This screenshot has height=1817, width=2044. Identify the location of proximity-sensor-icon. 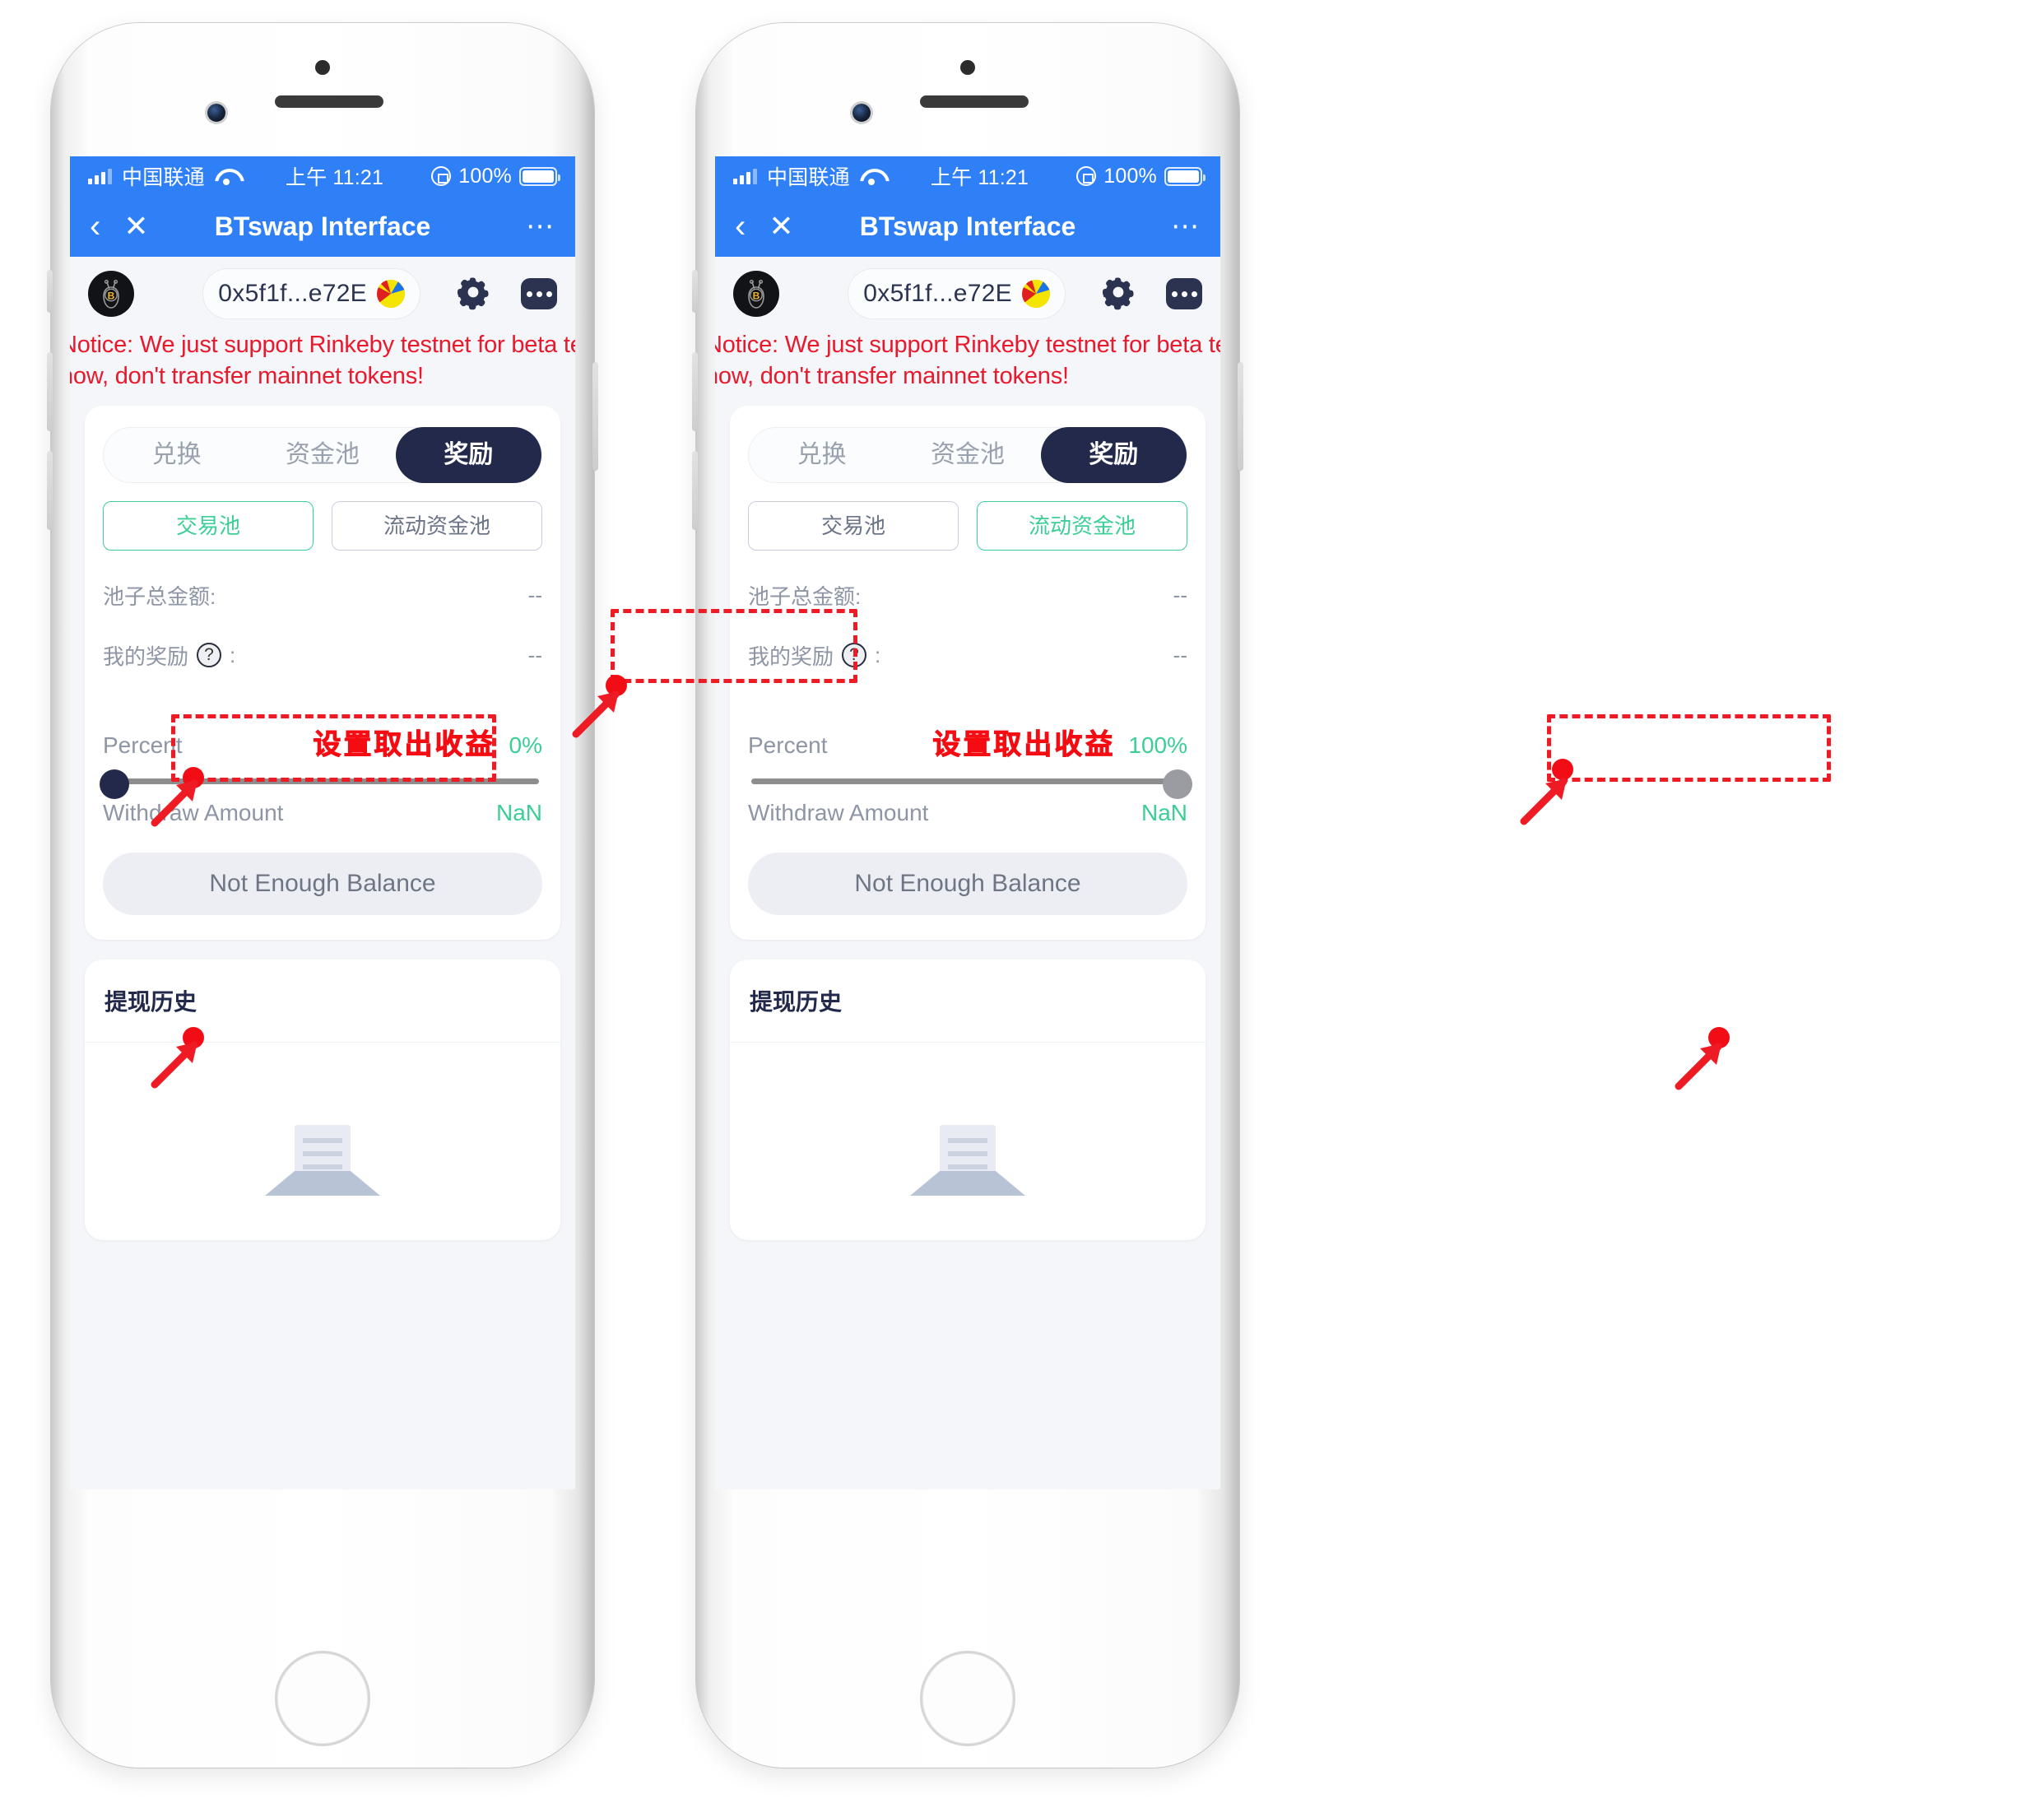
(323, 67).